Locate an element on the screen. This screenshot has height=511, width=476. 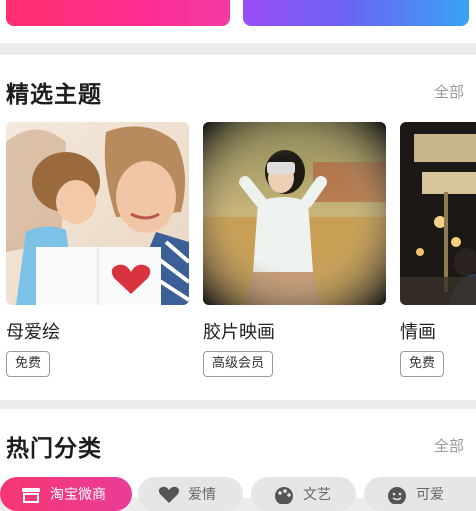
promo-banner-left is located at coordinates (118, 13).